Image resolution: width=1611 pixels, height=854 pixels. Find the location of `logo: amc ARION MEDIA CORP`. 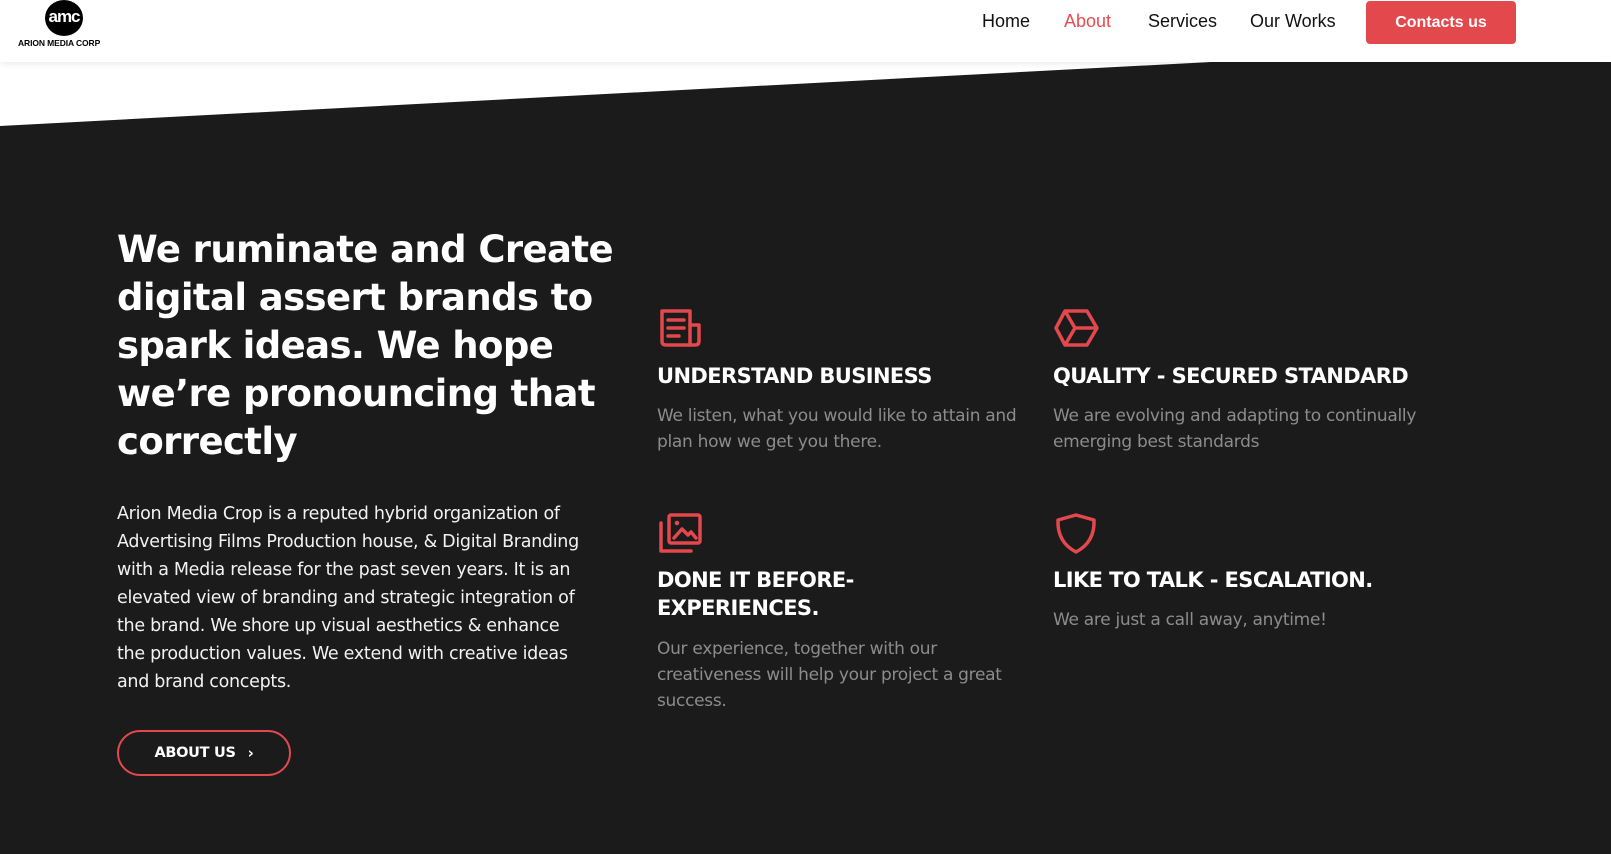

logo: amc ARION MEDIA CORP is located at coordinates (64, 26).